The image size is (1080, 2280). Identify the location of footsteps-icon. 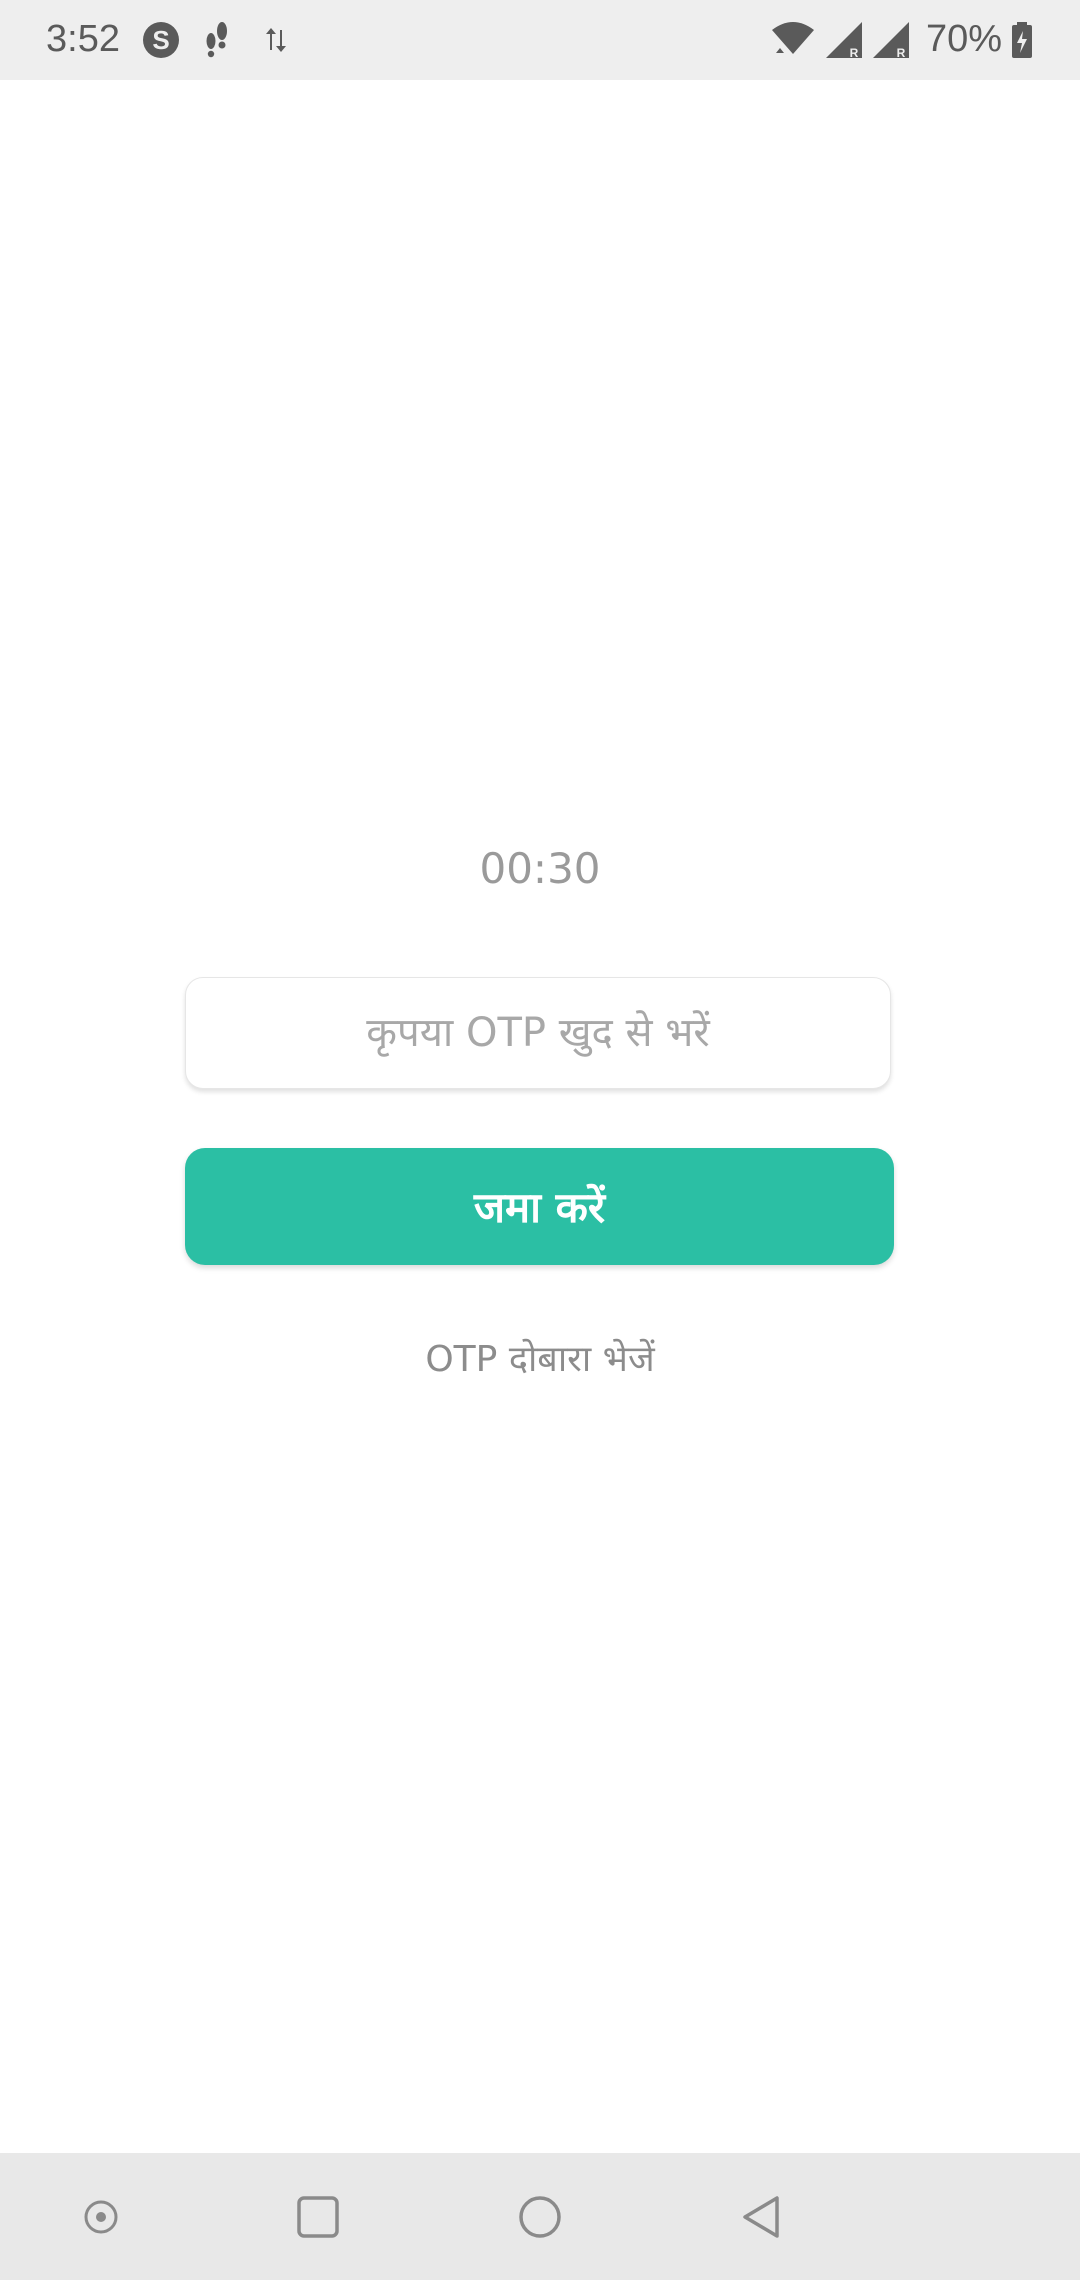
(216, 40).